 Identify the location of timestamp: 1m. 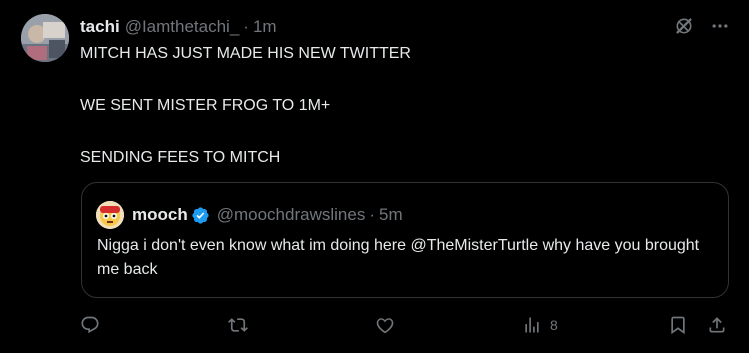
(265, 27).